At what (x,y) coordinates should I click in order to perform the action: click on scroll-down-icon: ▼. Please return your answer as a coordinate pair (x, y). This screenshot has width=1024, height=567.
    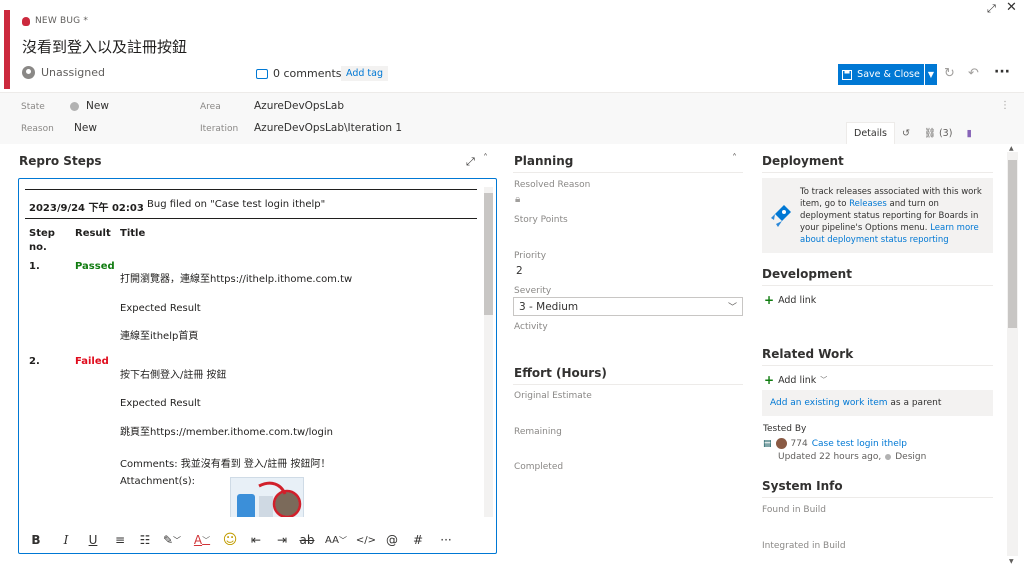
    Looking at the image, I should click on (1011, 561).